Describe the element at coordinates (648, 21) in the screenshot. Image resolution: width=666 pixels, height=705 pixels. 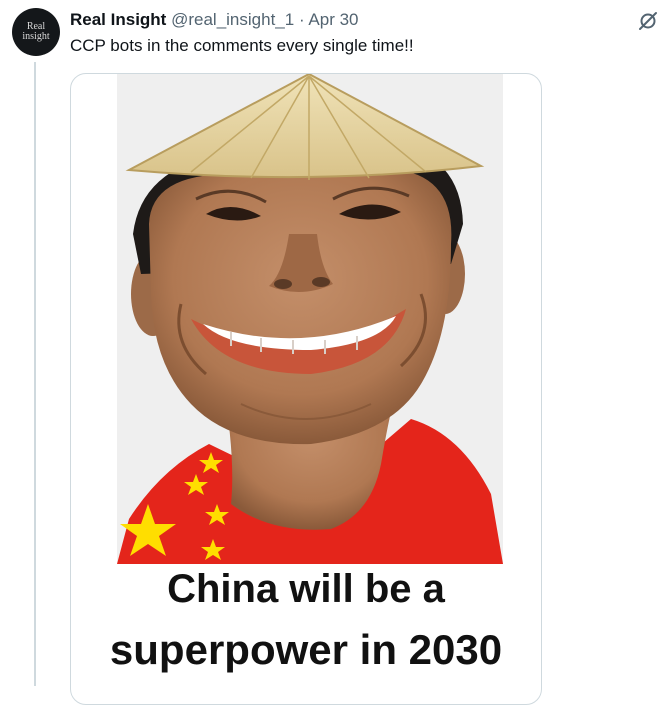
I see `grok-icon` at that location.